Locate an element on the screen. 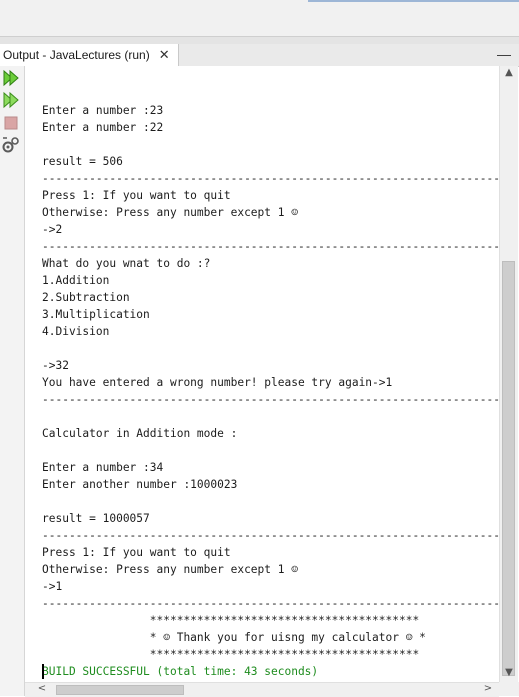  panel-separator is located at coordinates (259, 40).